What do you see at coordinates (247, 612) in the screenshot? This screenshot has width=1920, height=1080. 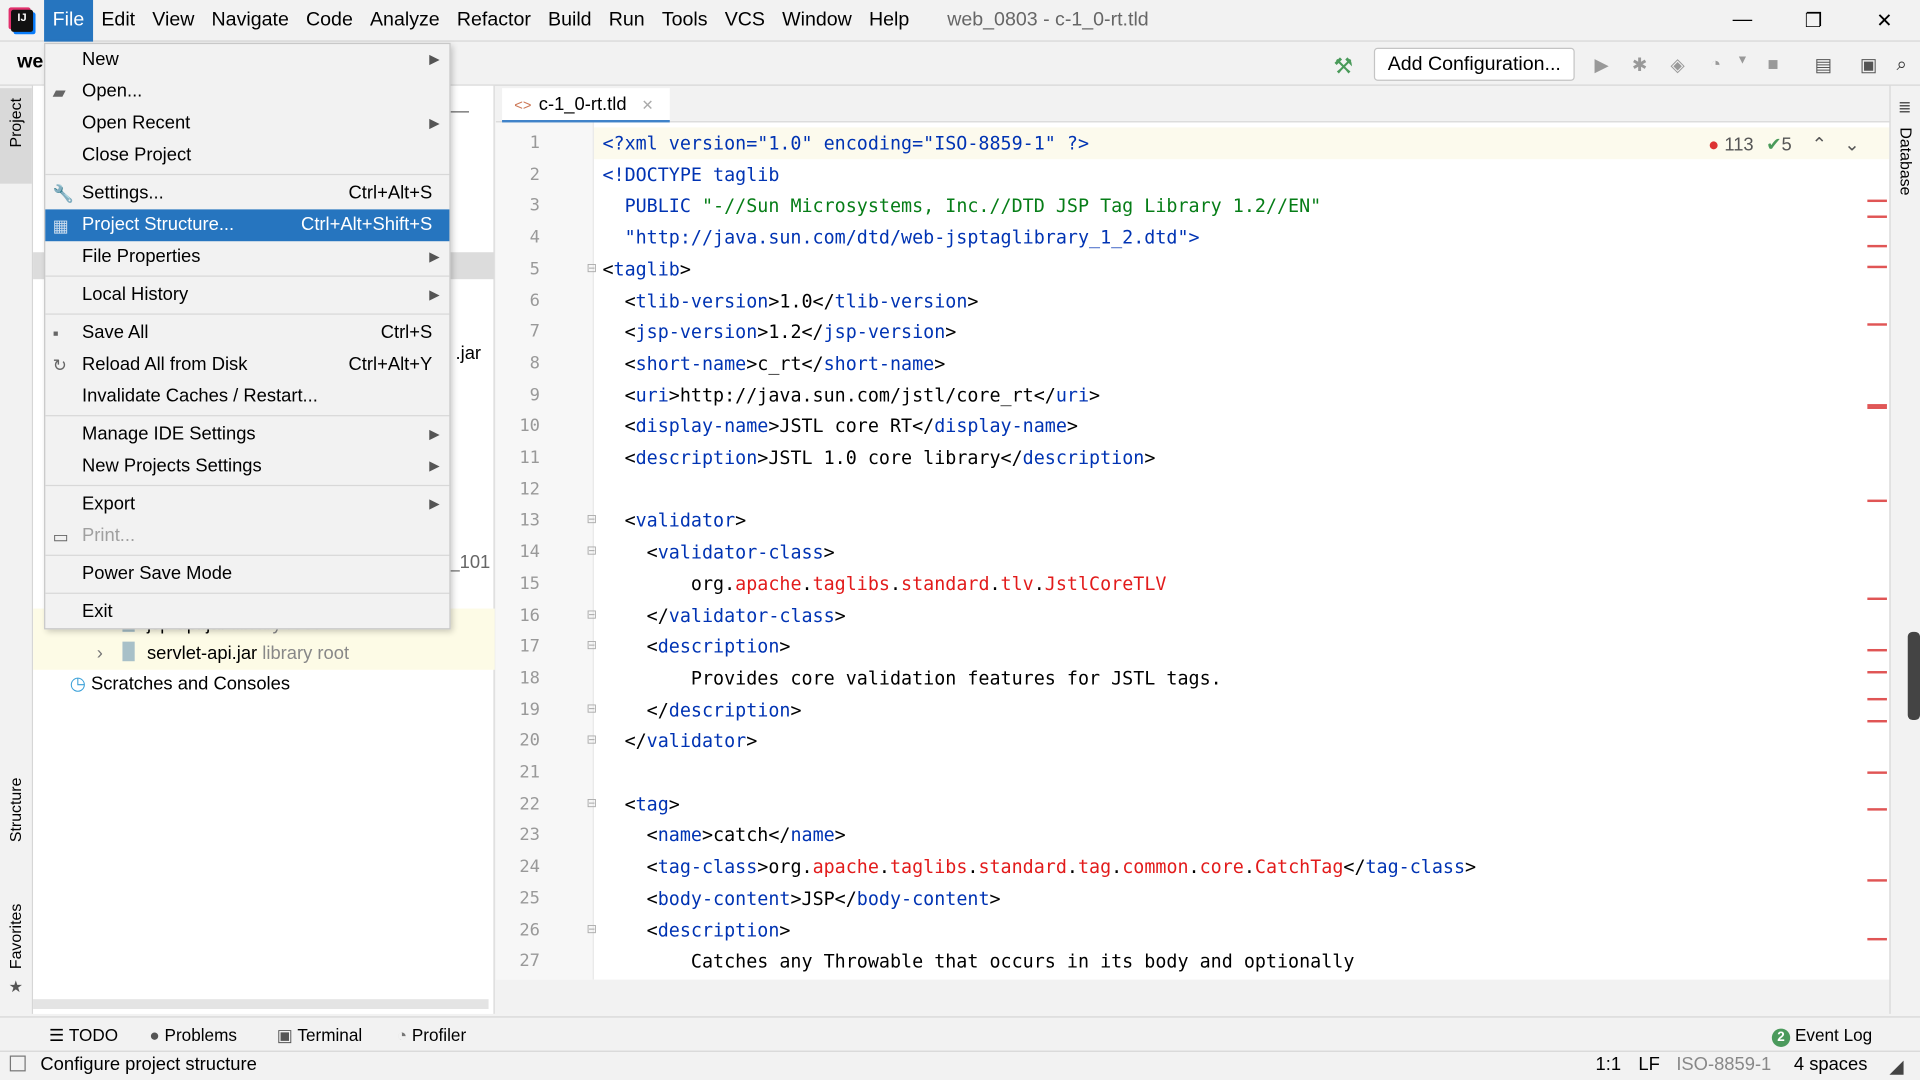 I see `menu-item-exit: Exit` at bounding box center [247, 612].